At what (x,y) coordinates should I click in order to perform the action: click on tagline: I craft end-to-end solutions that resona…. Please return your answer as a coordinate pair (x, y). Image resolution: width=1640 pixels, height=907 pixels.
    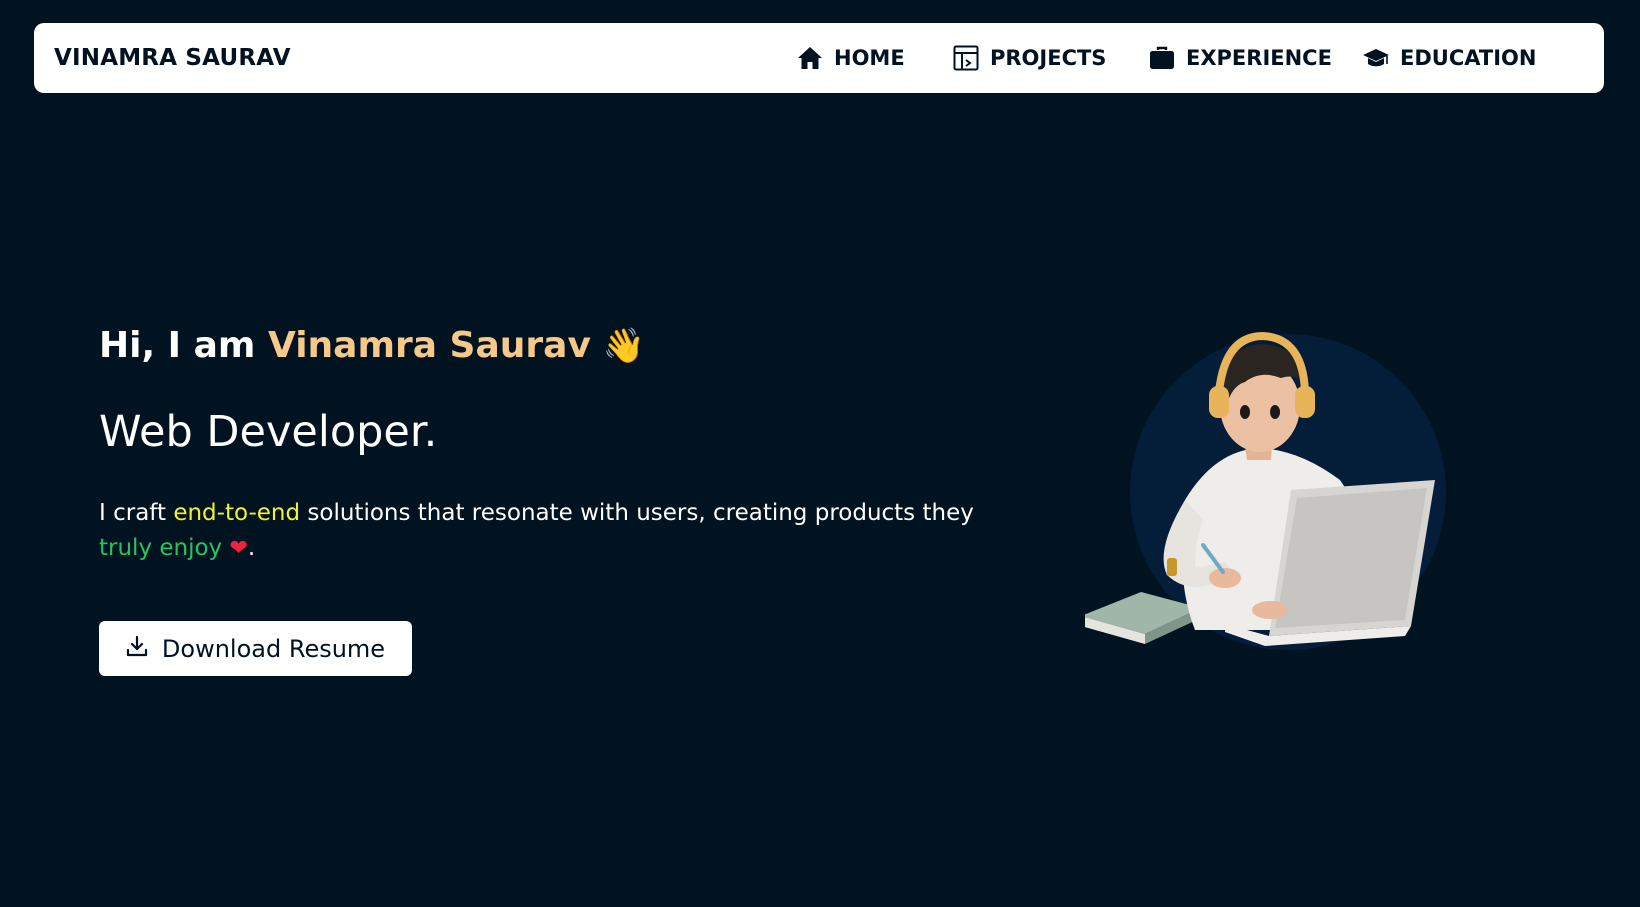
    Looking at the image, I should click on (554, 531).